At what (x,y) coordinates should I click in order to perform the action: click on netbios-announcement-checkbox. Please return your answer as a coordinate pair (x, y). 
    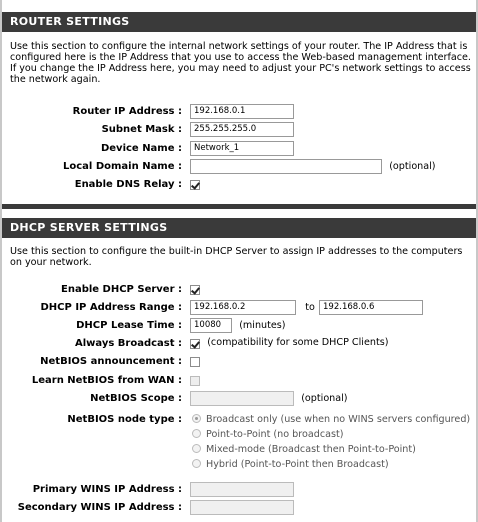
    Looking at the image, I should click on (195, 362).